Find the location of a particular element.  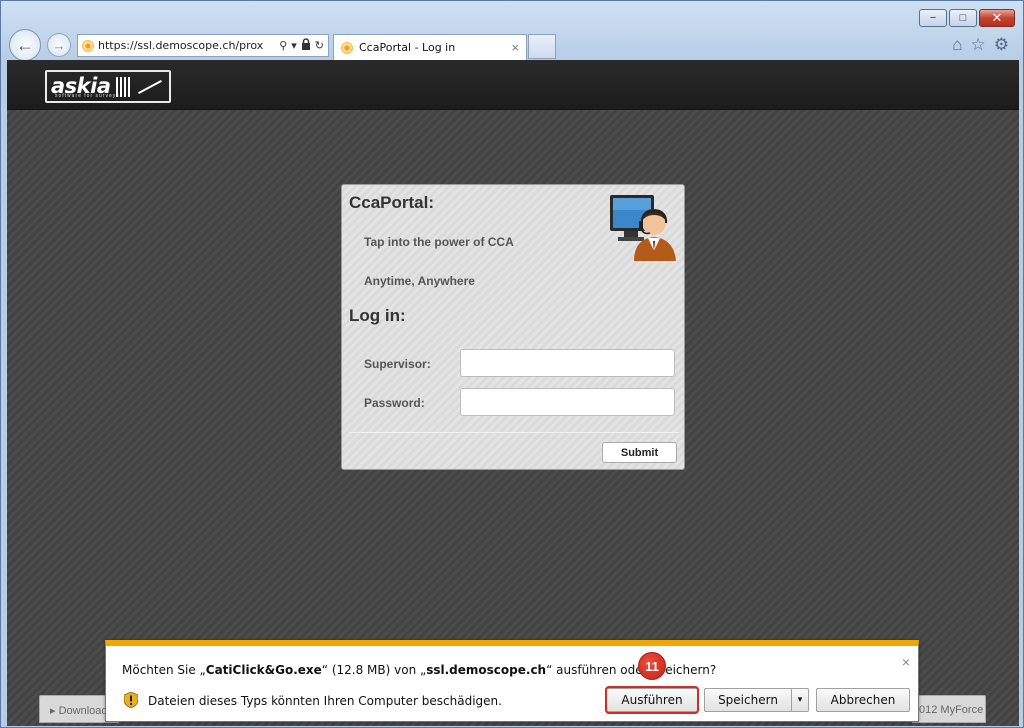

tagline-anytime: Anytime, Anywhere is located at coordinates (419, 281).